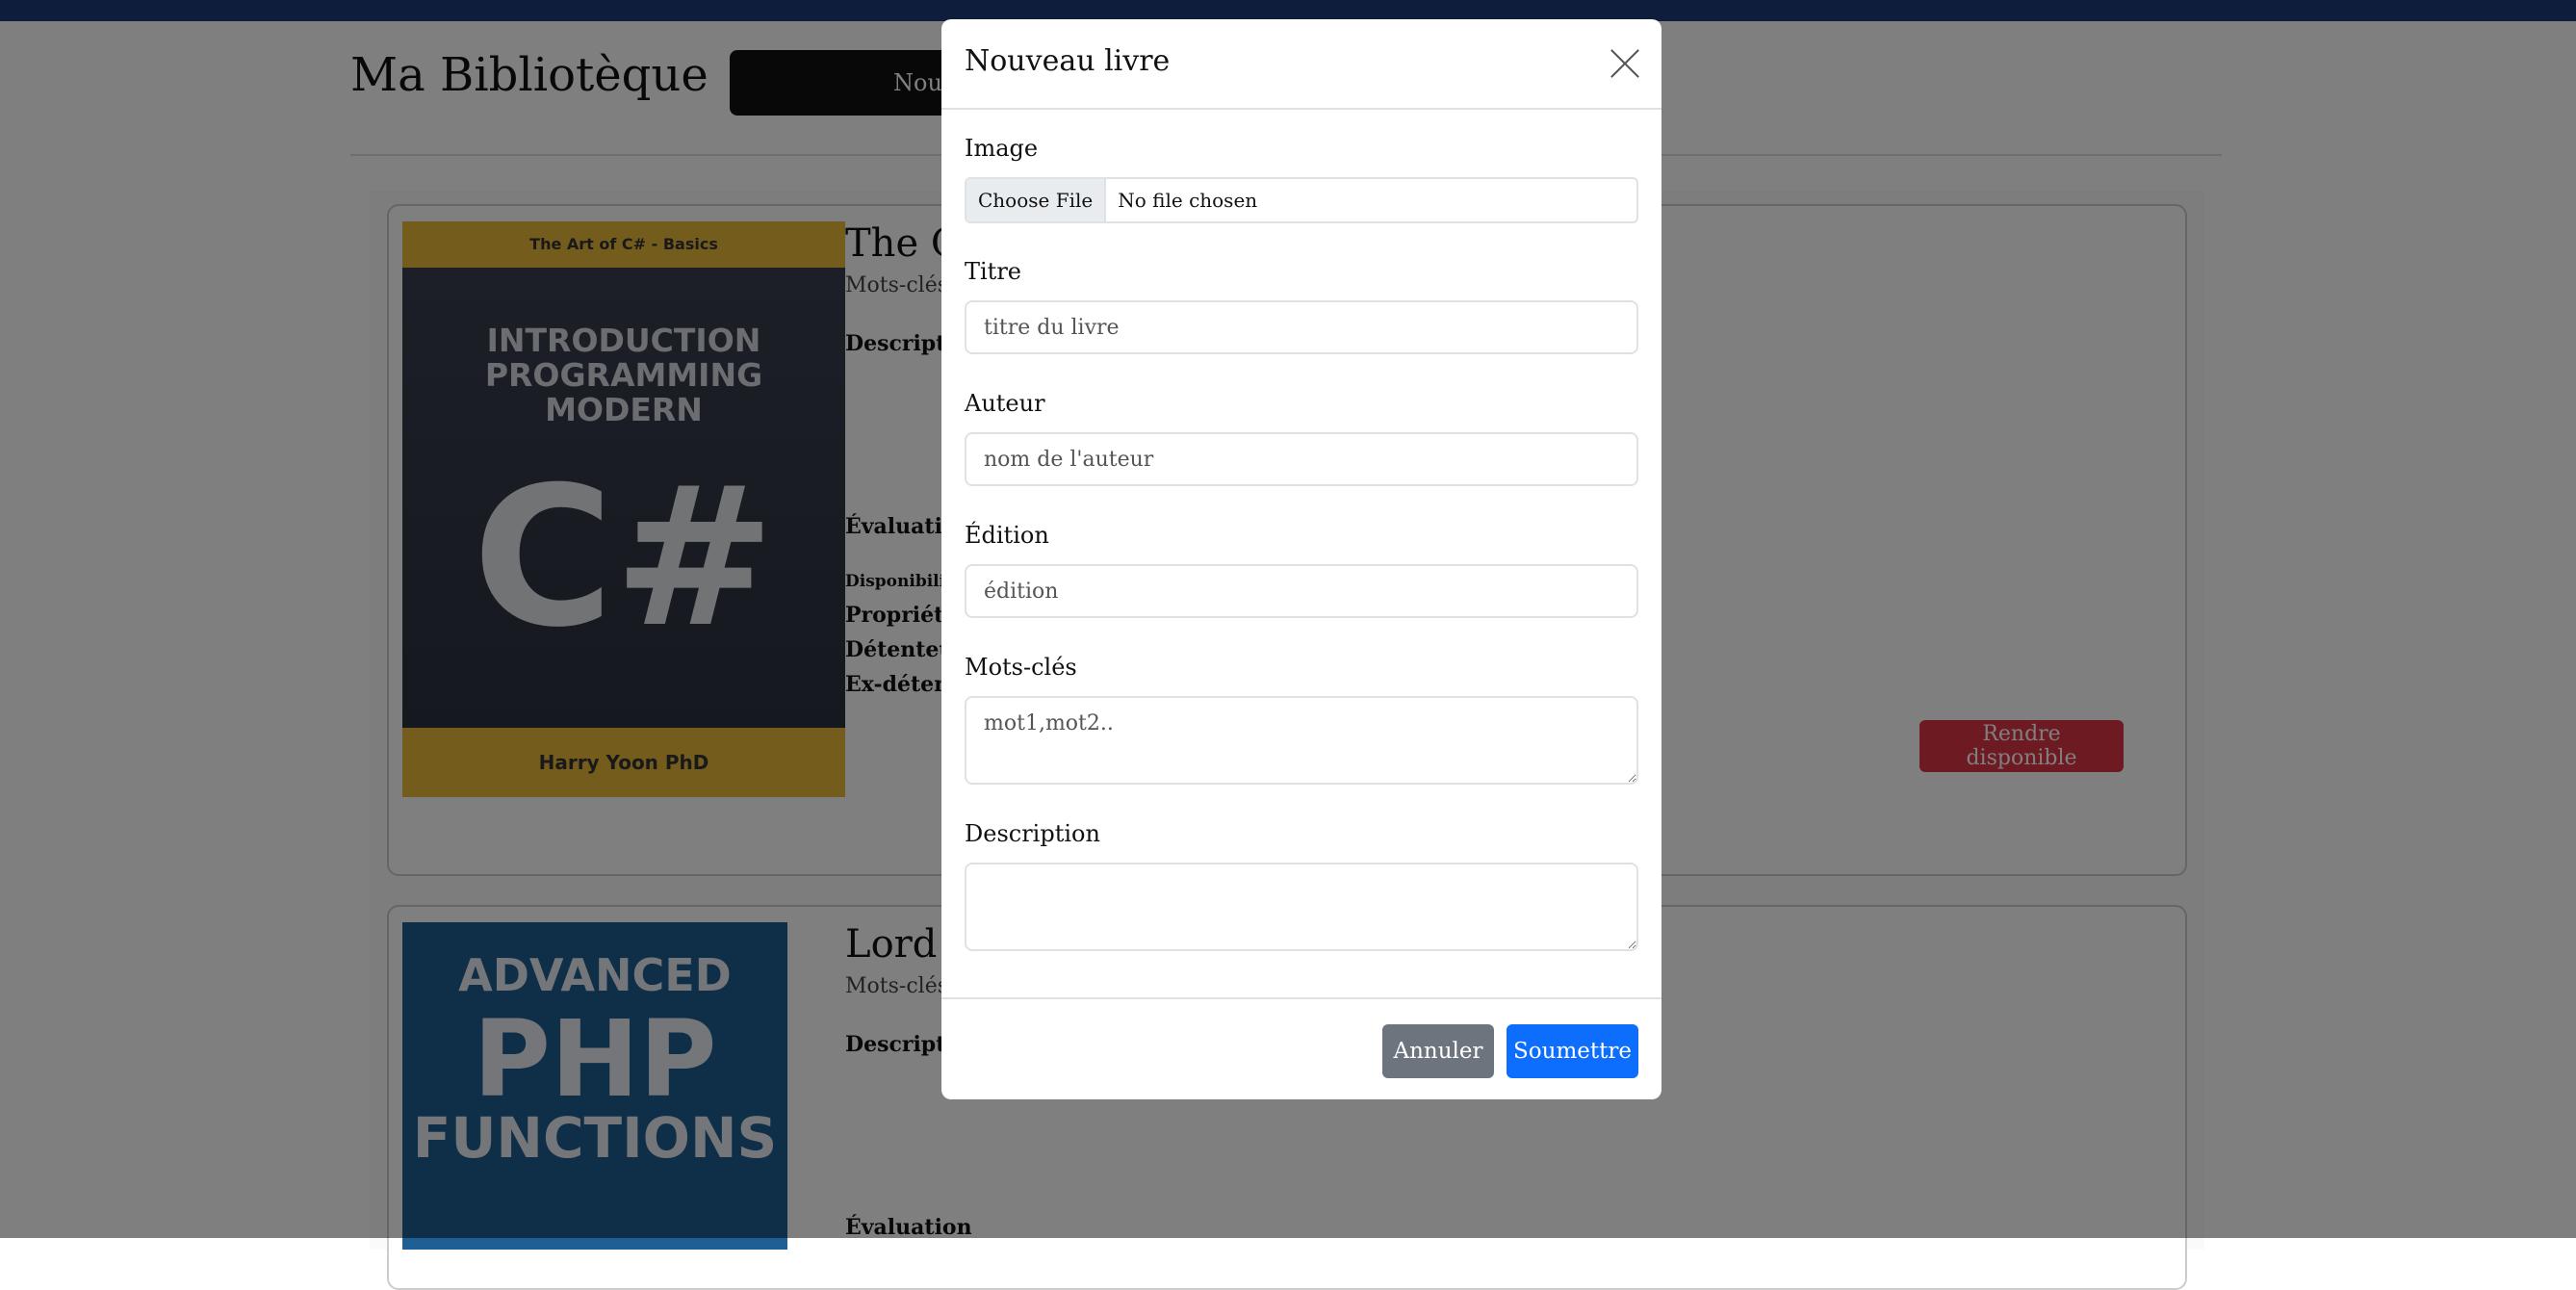 This screenshot has width=2576, height=1290. I want to click on auteur-input, so click(1302, 459).